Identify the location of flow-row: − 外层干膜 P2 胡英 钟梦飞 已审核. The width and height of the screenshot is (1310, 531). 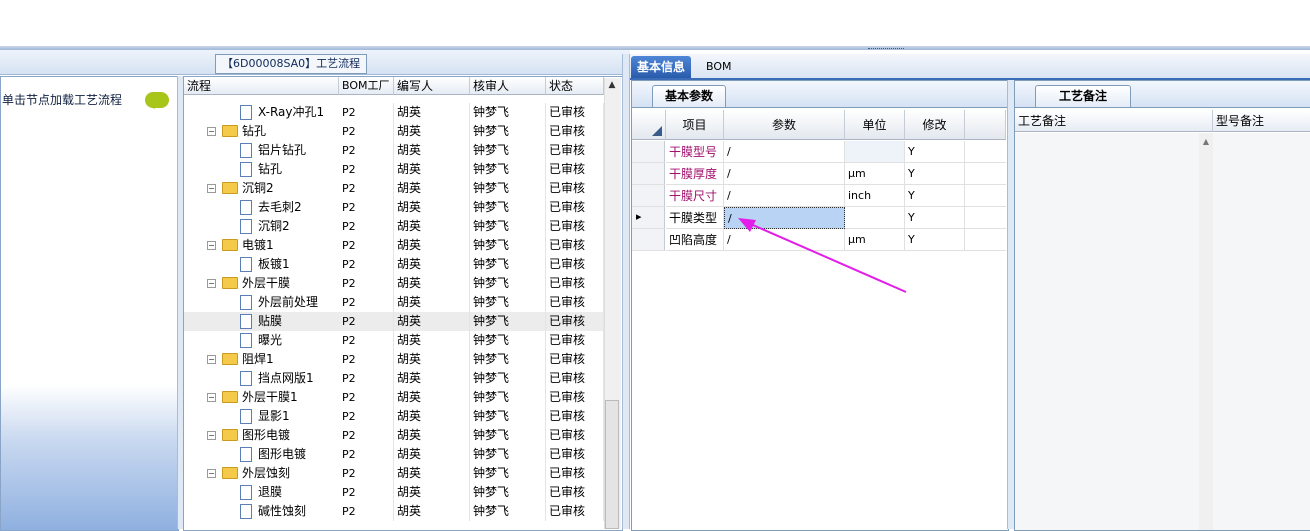
(394, 283).